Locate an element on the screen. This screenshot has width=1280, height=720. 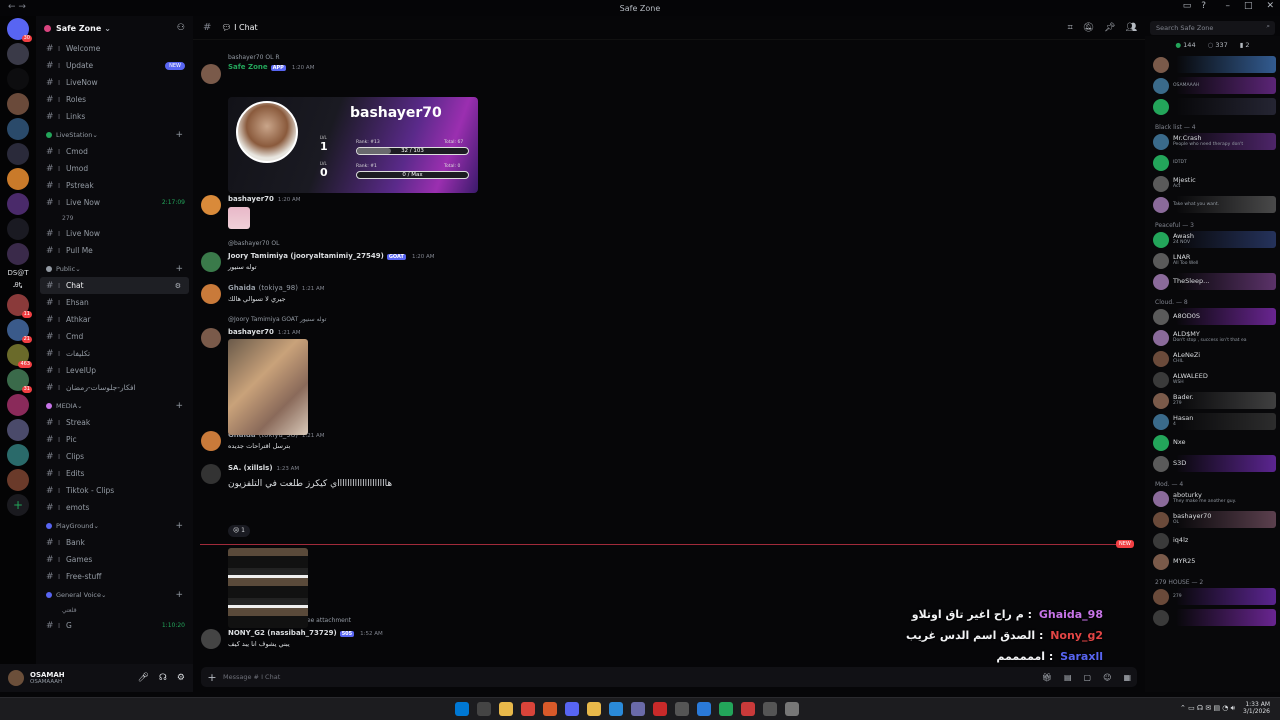
channel-pic: # I Pic is located at coordinates (114, 439).